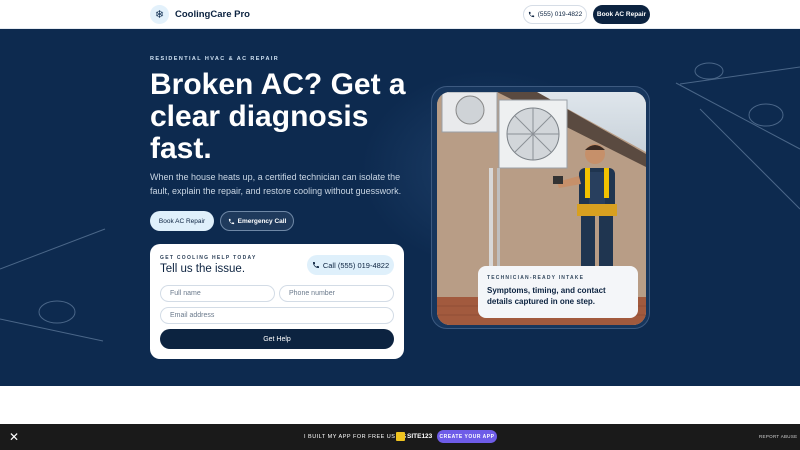 The image size is (800, 450). What do you see at coordinates (467, 436) in the screenshot?
I see `create-your-app-button: CREATE YOUR APP` at bounding box center [467, 436].